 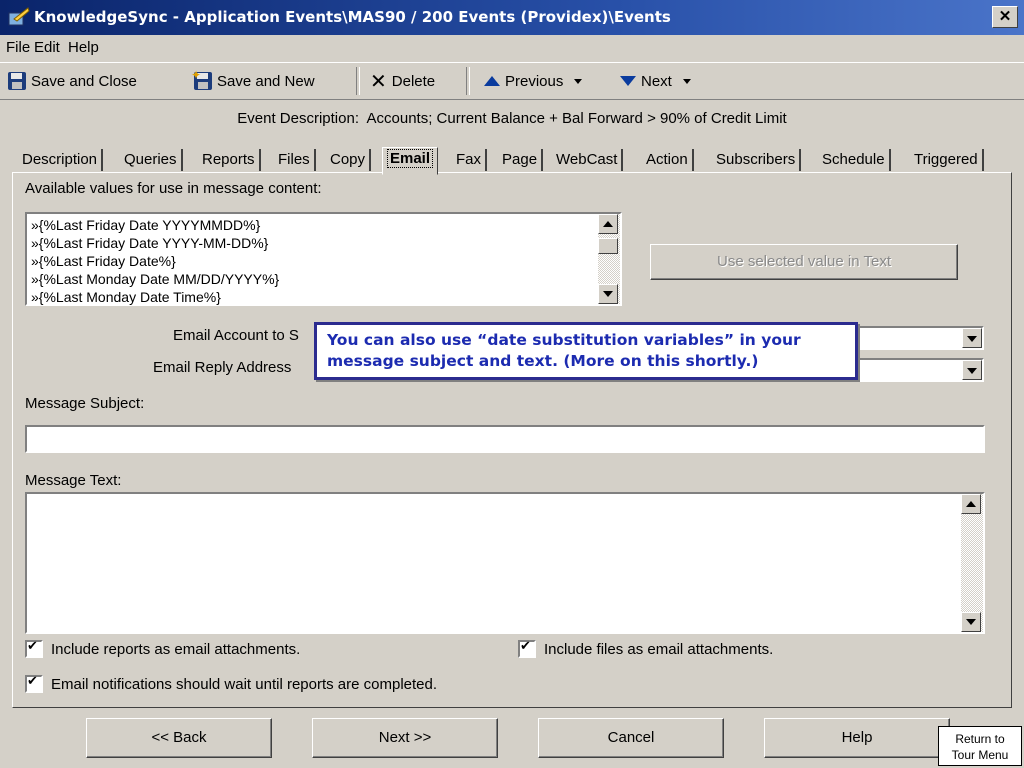 I want to click on tab-subscribers: Subscribers, so click(x=757, y=160).